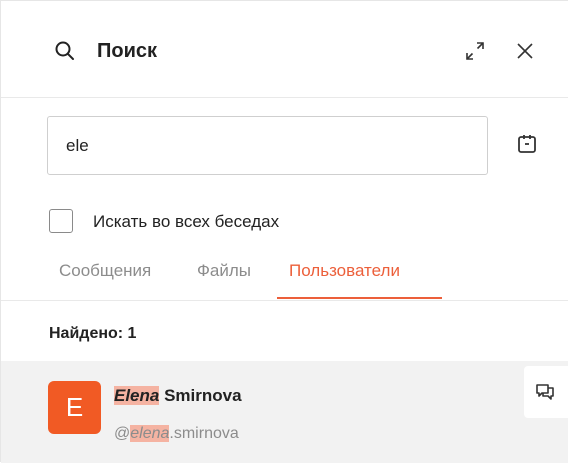 This screenshot has height=463, width=568. Describe the element at coordinates (150, 433) in the screenshot. I see `handle-highlight: elena` at that location.